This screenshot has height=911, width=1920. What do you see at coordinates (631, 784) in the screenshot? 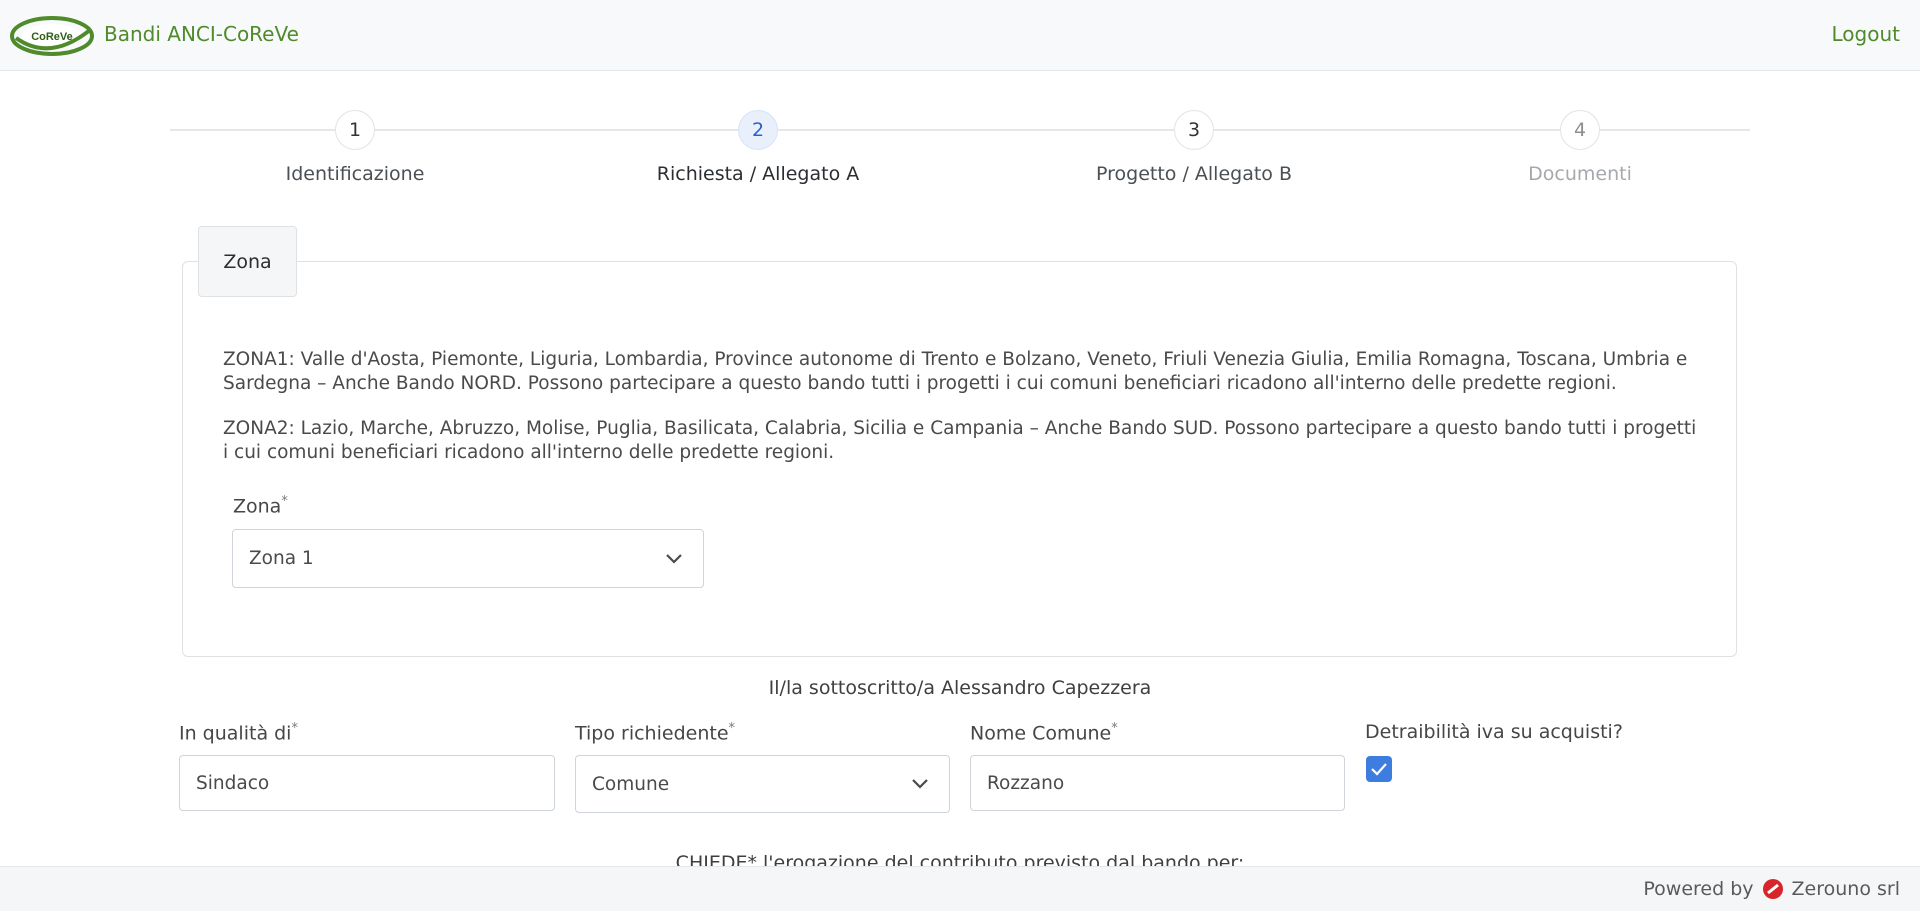
I see `tipo-richiedente-value: Comune` at bounding box center [631, 784].